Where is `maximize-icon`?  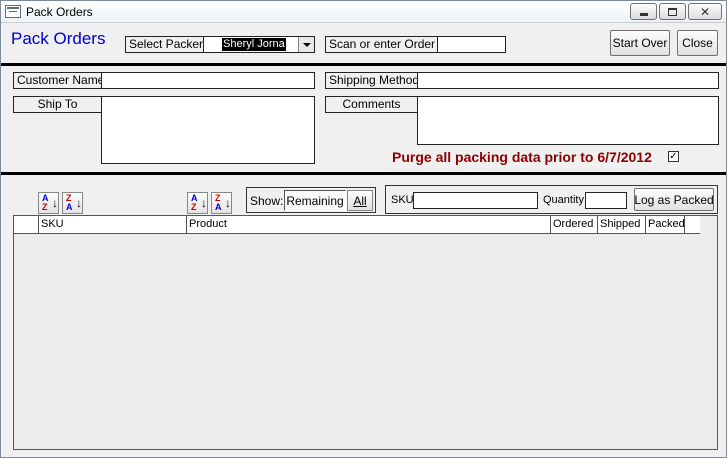
maximize-icon is located at coordinates (672, 11).